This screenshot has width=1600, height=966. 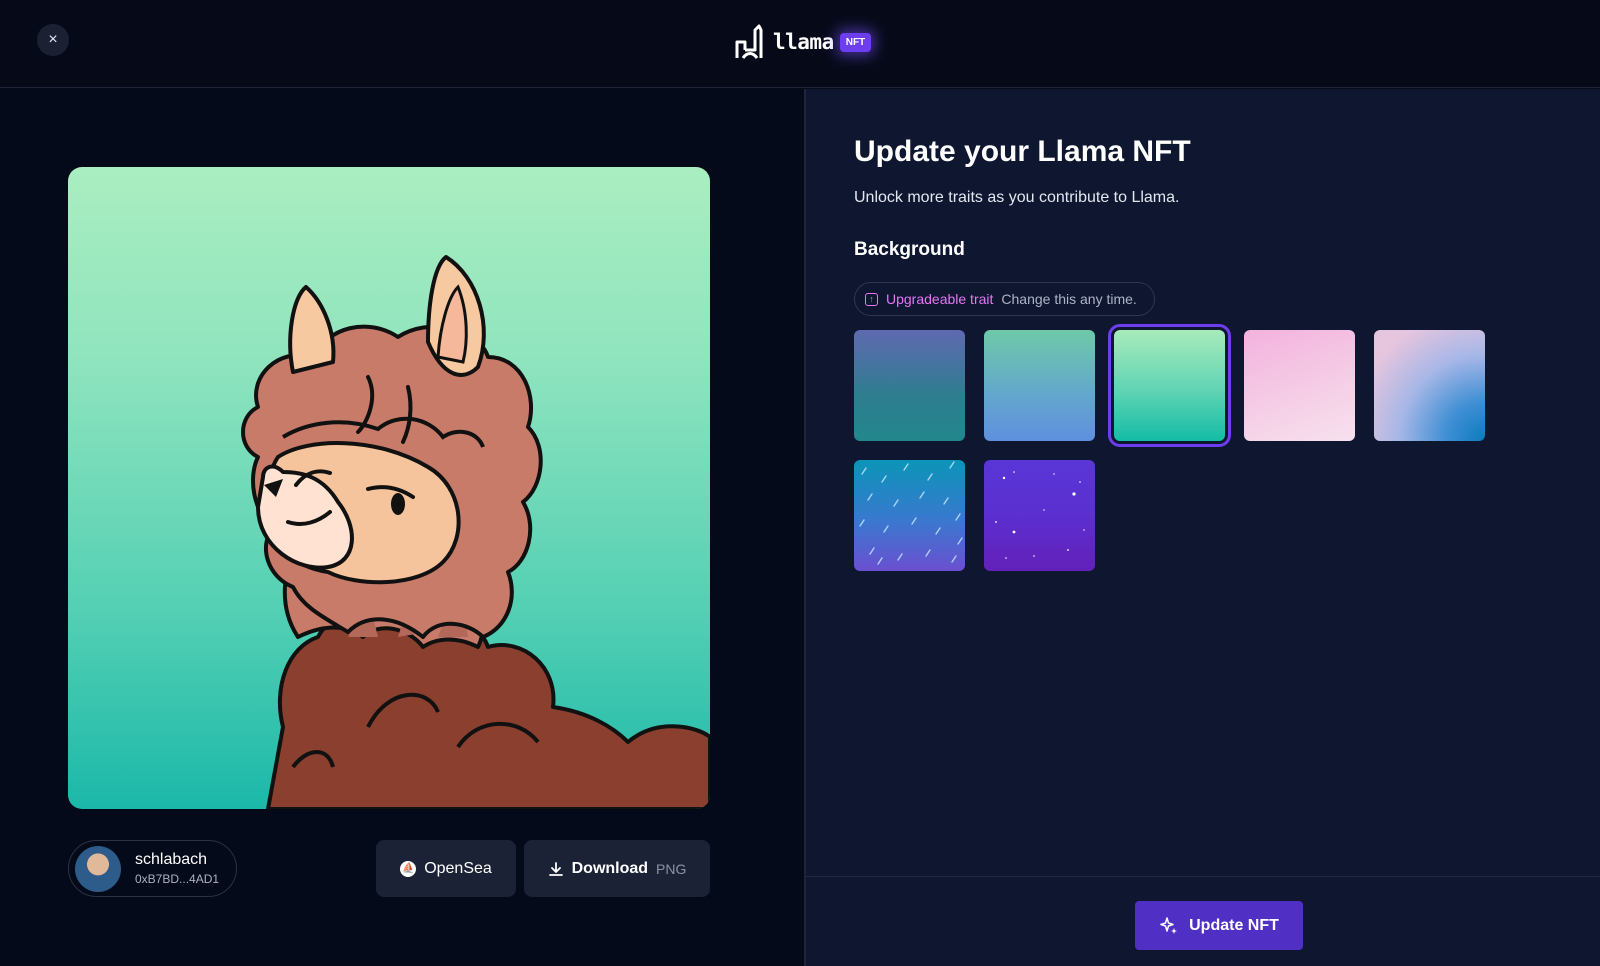 I want to click on section-label-background: Background, so click(x=909, y=249).